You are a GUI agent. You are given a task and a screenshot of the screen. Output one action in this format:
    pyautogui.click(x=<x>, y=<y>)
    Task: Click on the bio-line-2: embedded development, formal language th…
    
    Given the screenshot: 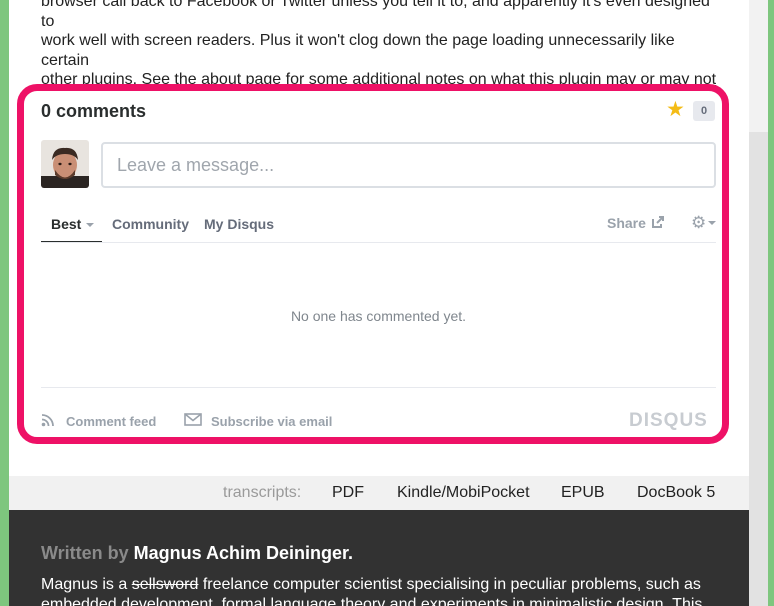 What is the action you would take?
    pyautogui.click(x=372, y=600)
    